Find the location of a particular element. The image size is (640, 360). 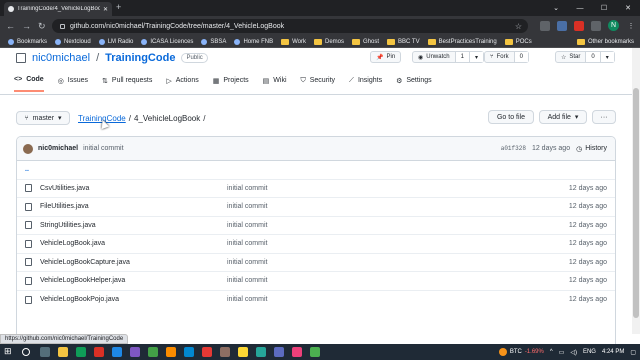

page-scrollbar is located at coordinates (636, 191).